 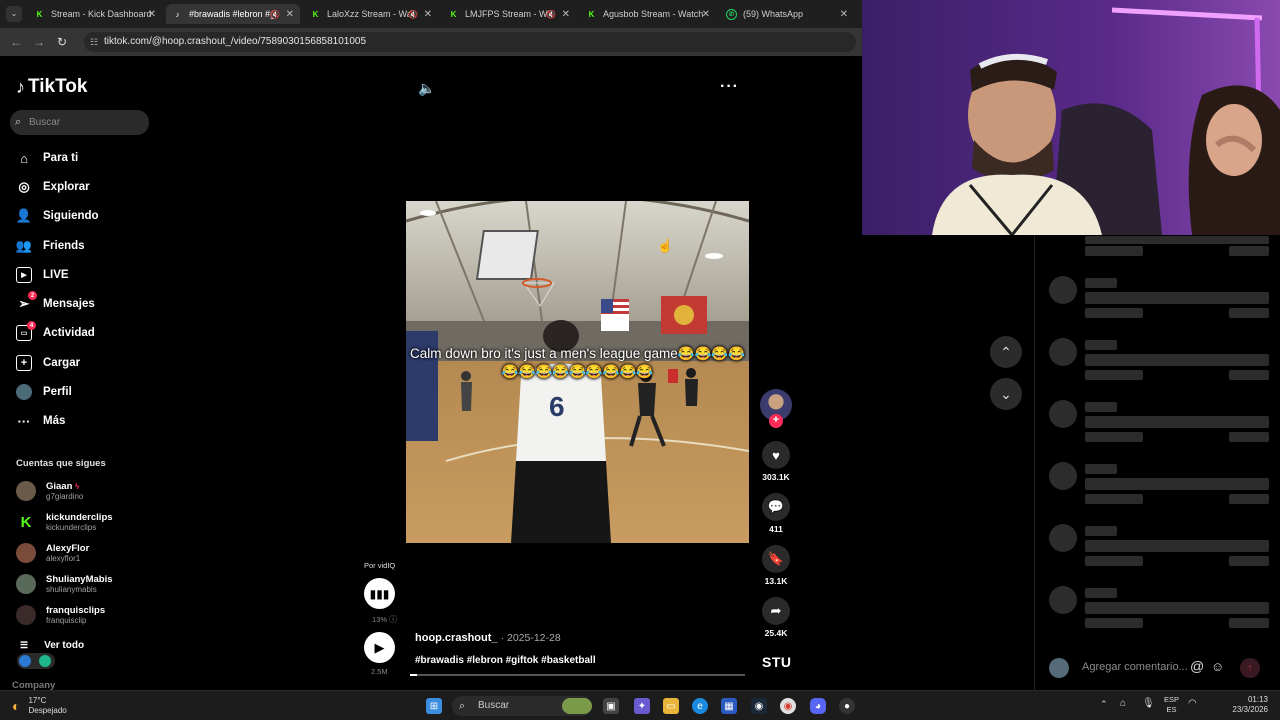 What do you see at coordinates (818, 706) in the screenshot?
I see `discord-icon: ◕` at bounding box center [818, 706].